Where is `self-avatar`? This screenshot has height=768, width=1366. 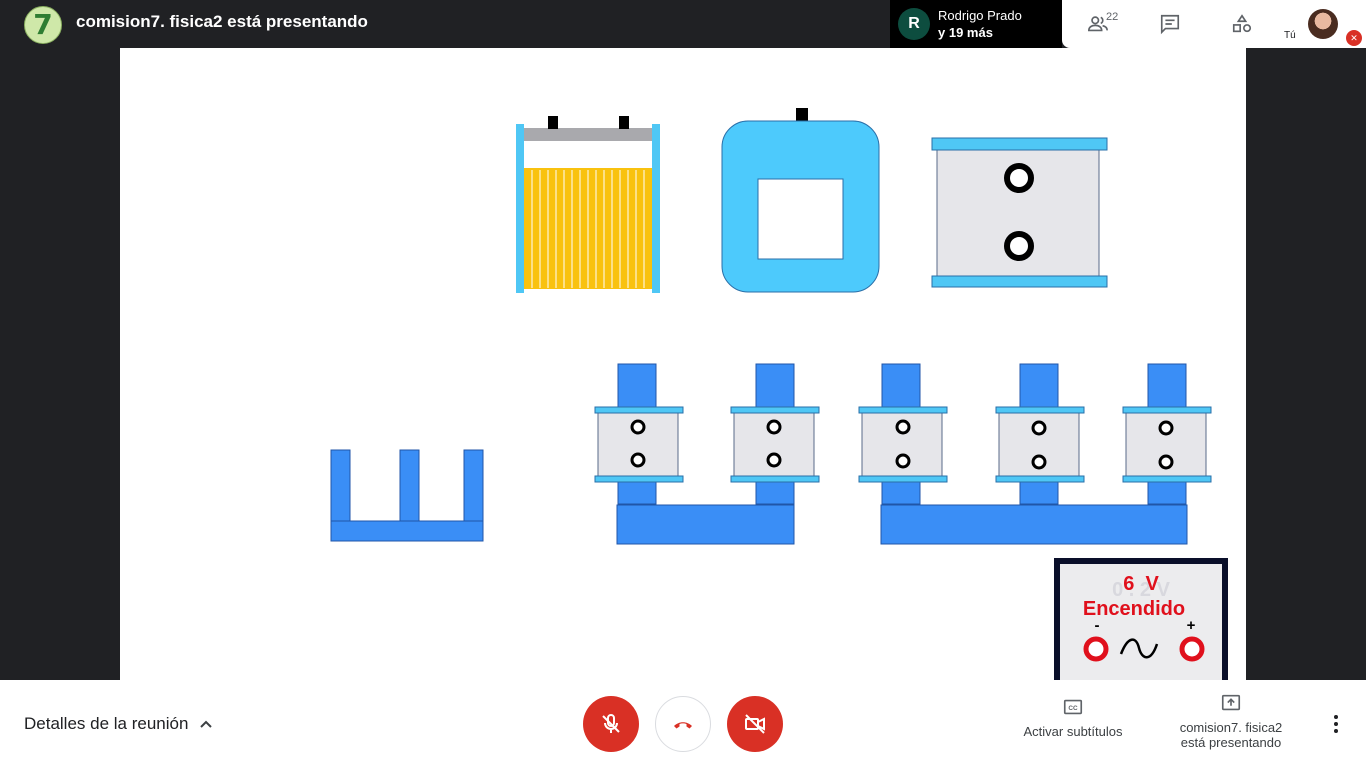 self-avatar is located at coordinates (1323, 24).